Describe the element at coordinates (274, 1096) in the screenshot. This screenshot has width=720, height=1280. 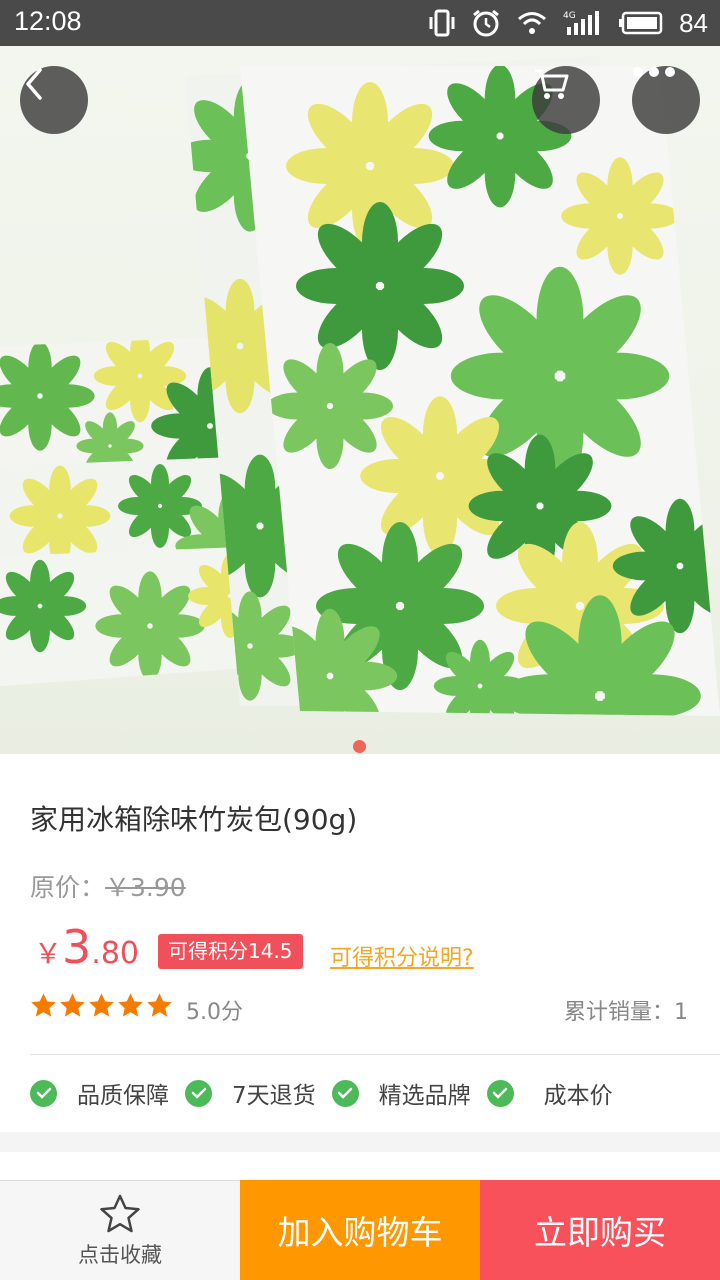
I see `guarantee-label: 7天退货` at that location.